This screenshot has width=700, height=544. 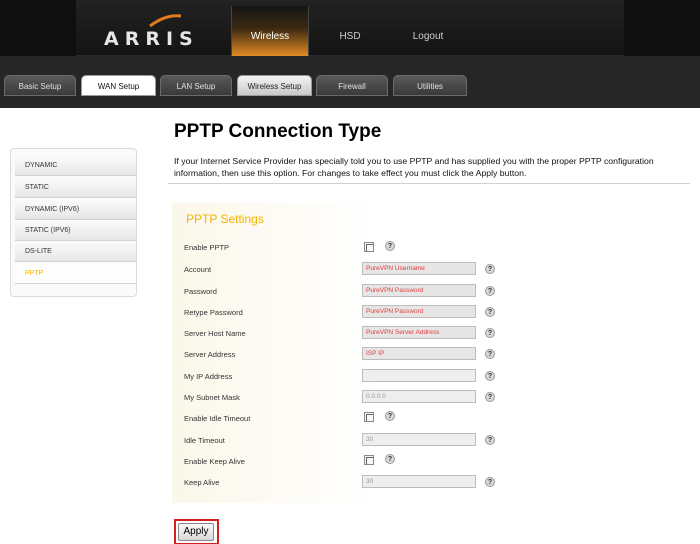 What do you see at coordinates (208, 376) in the screenshot?
I see `my-ip-address-label: My IP Address` at bounding box center [208, 376].